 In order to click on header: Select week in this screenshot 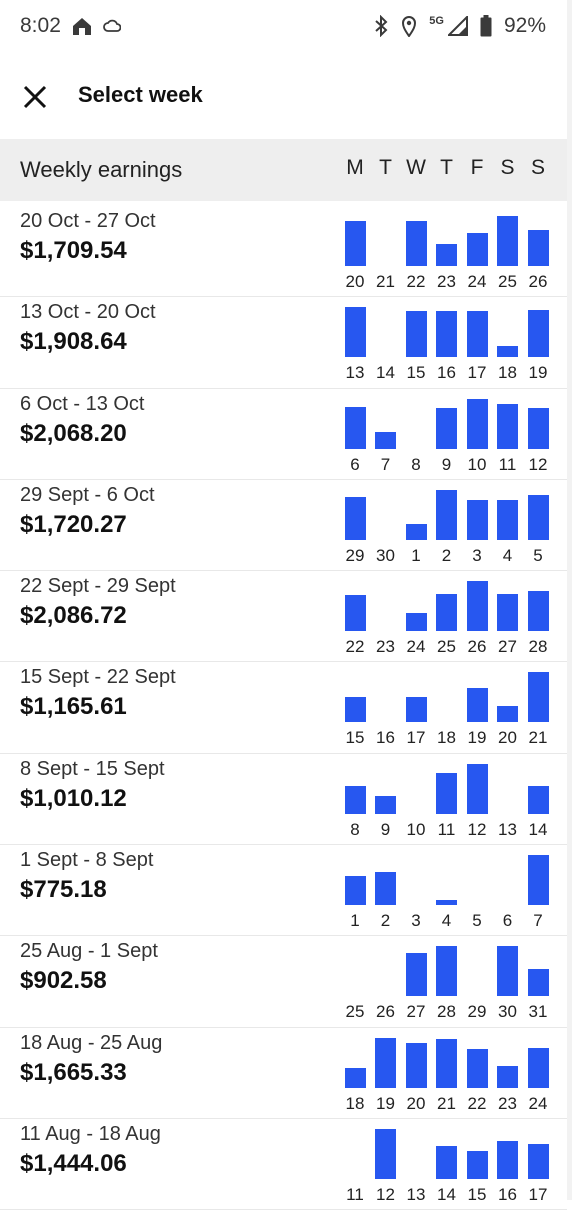, I will do `click(286, 97)`.